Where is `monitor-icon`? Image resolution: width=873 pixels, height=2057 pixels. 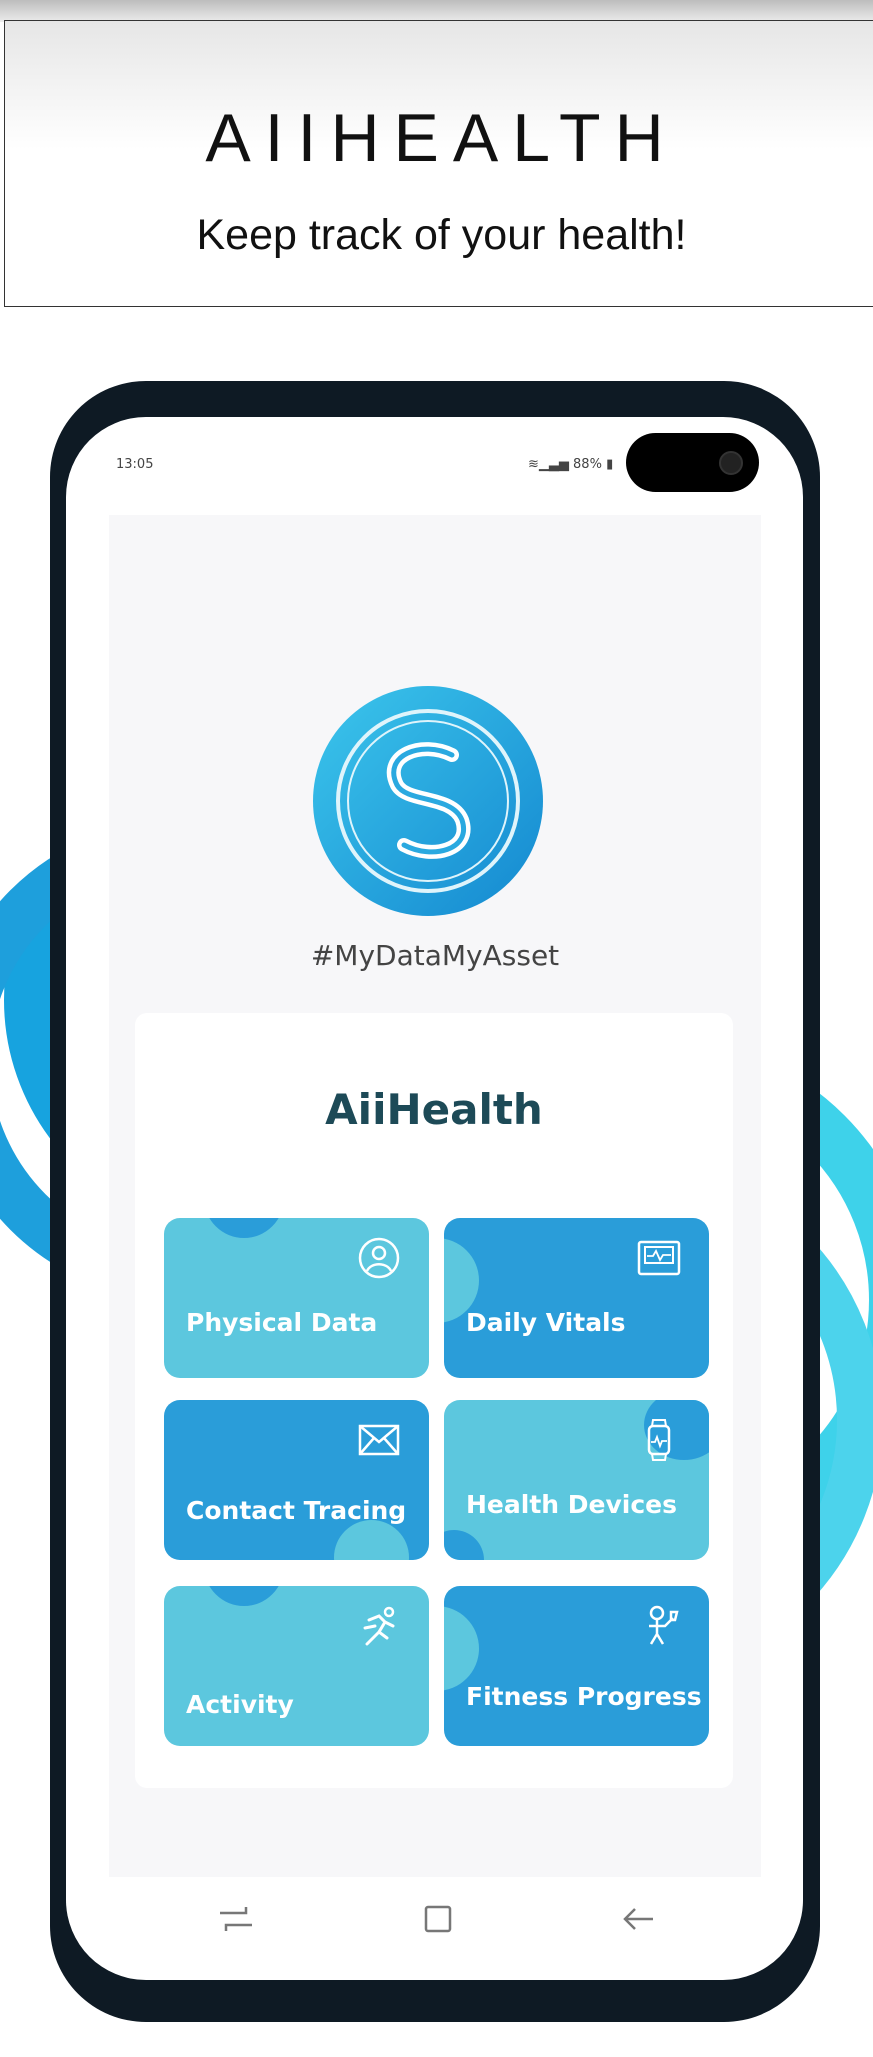
monitor-icon is located at coordinates (659, 1258).